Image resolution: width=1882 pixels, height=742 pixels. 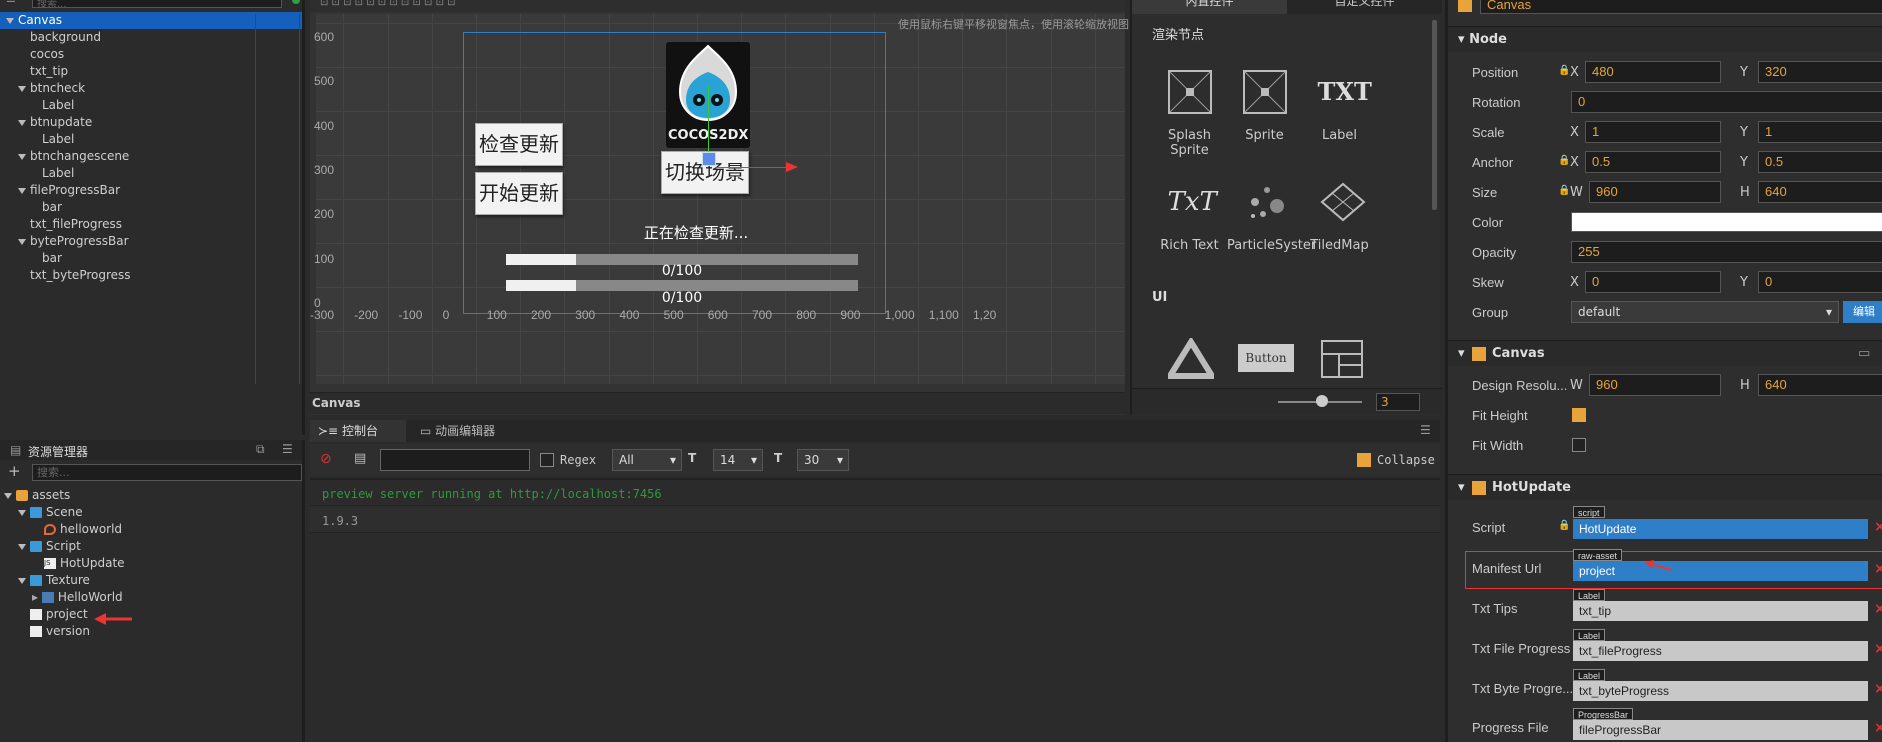 I want to click on canvas-enabled-checkbox, so click(x=1479, y=354).